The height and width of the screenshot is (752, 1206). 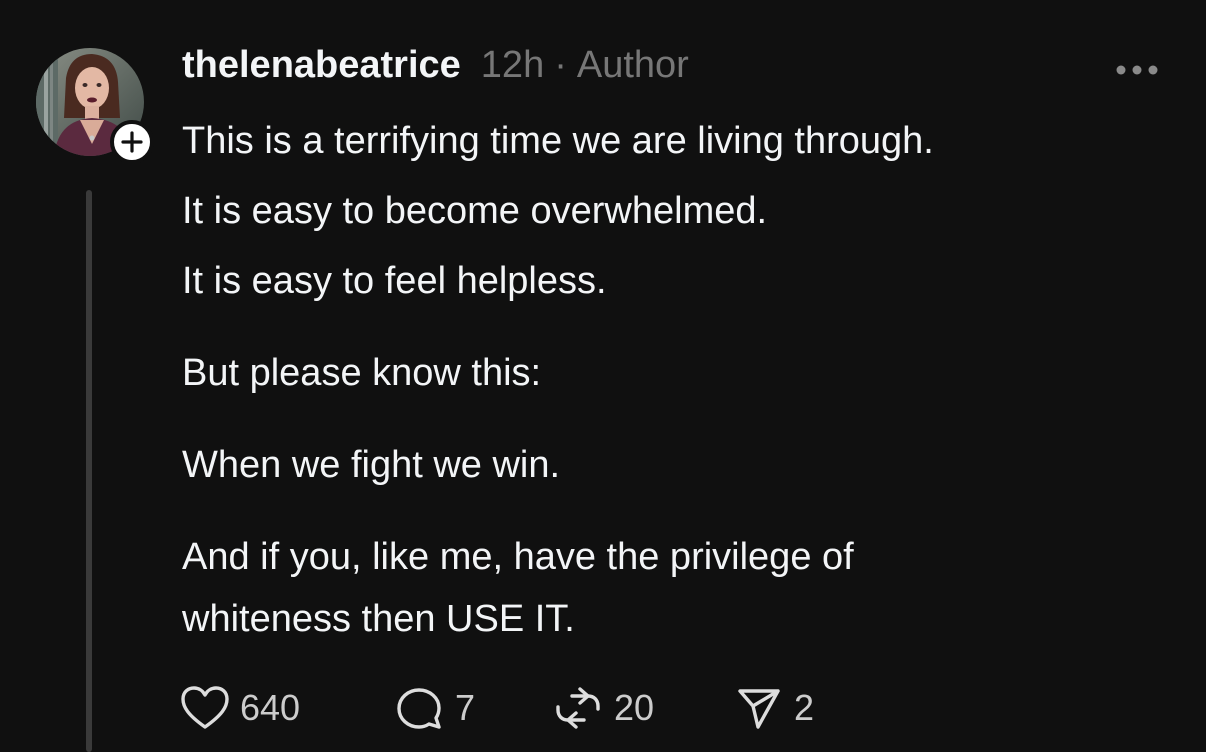 What do you see at coordinates (512, 65) in the screenshot?
I see `post-timestamp: 12h` at bounding box center [512, 65].